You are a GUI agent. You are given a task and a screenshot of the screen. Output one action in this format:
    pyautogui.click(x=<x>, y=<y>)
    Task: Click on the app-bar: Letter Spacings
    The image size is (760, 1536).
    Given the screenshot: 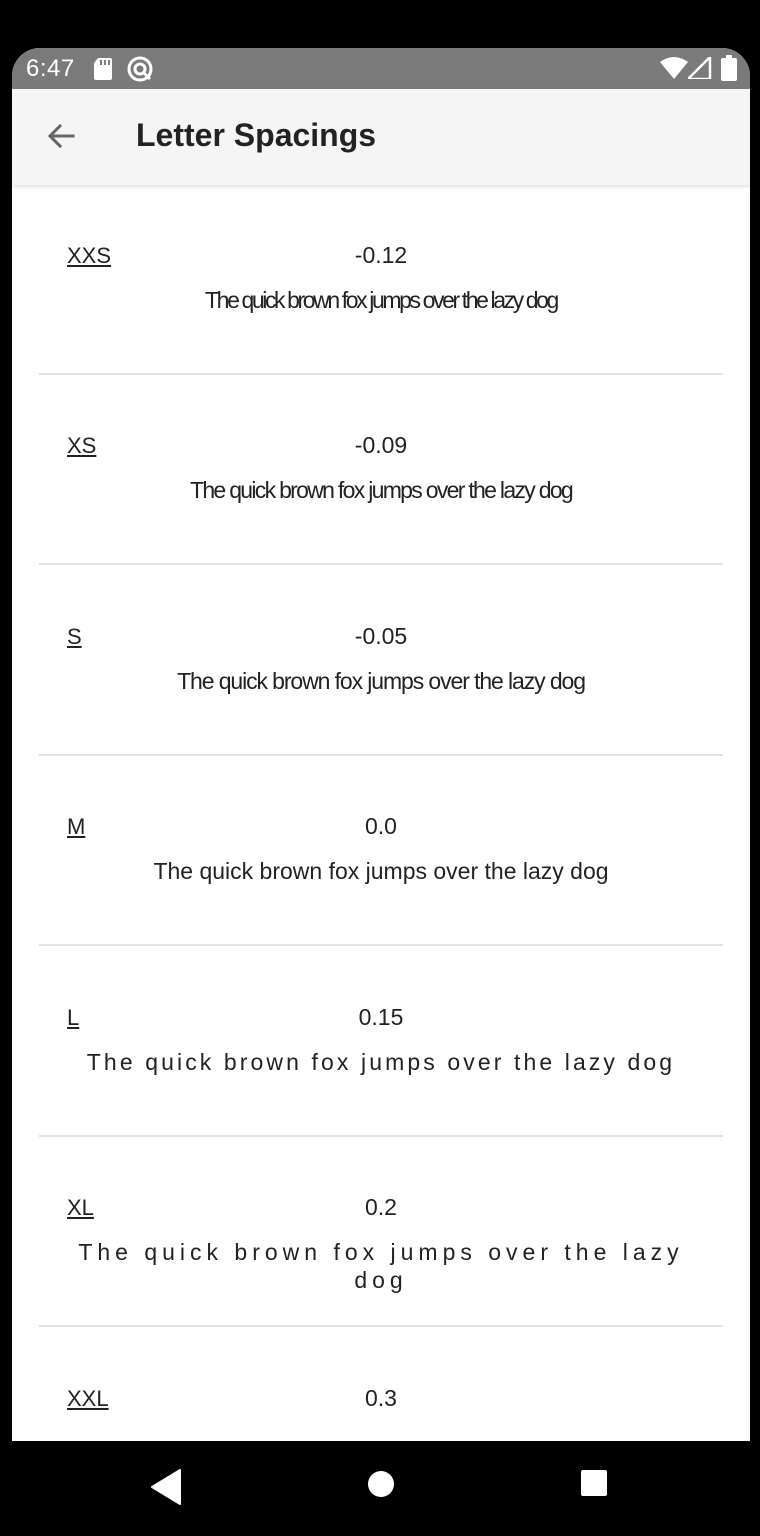 What is the action you would take?
    pyautogui.click(x=381, y=137)
    